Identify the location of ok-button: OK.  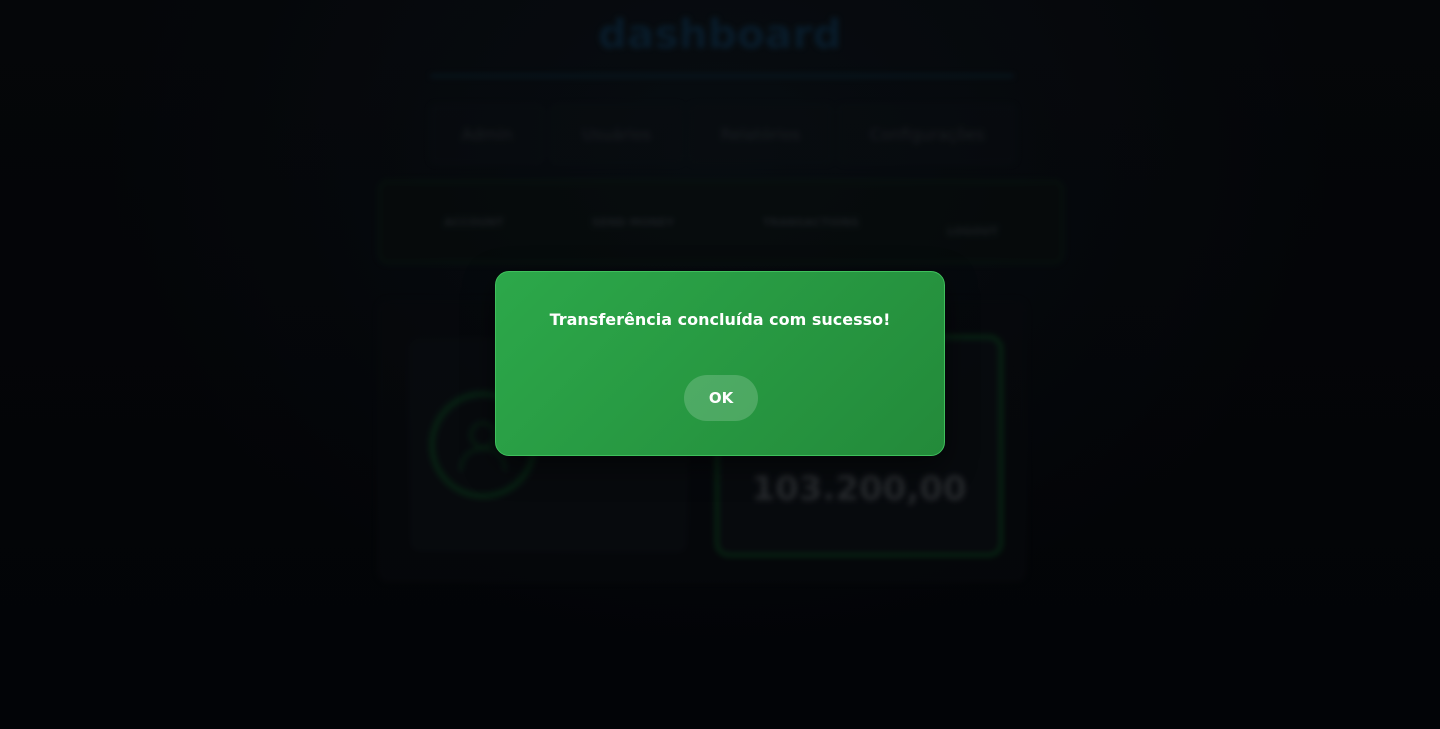
(721, 398).